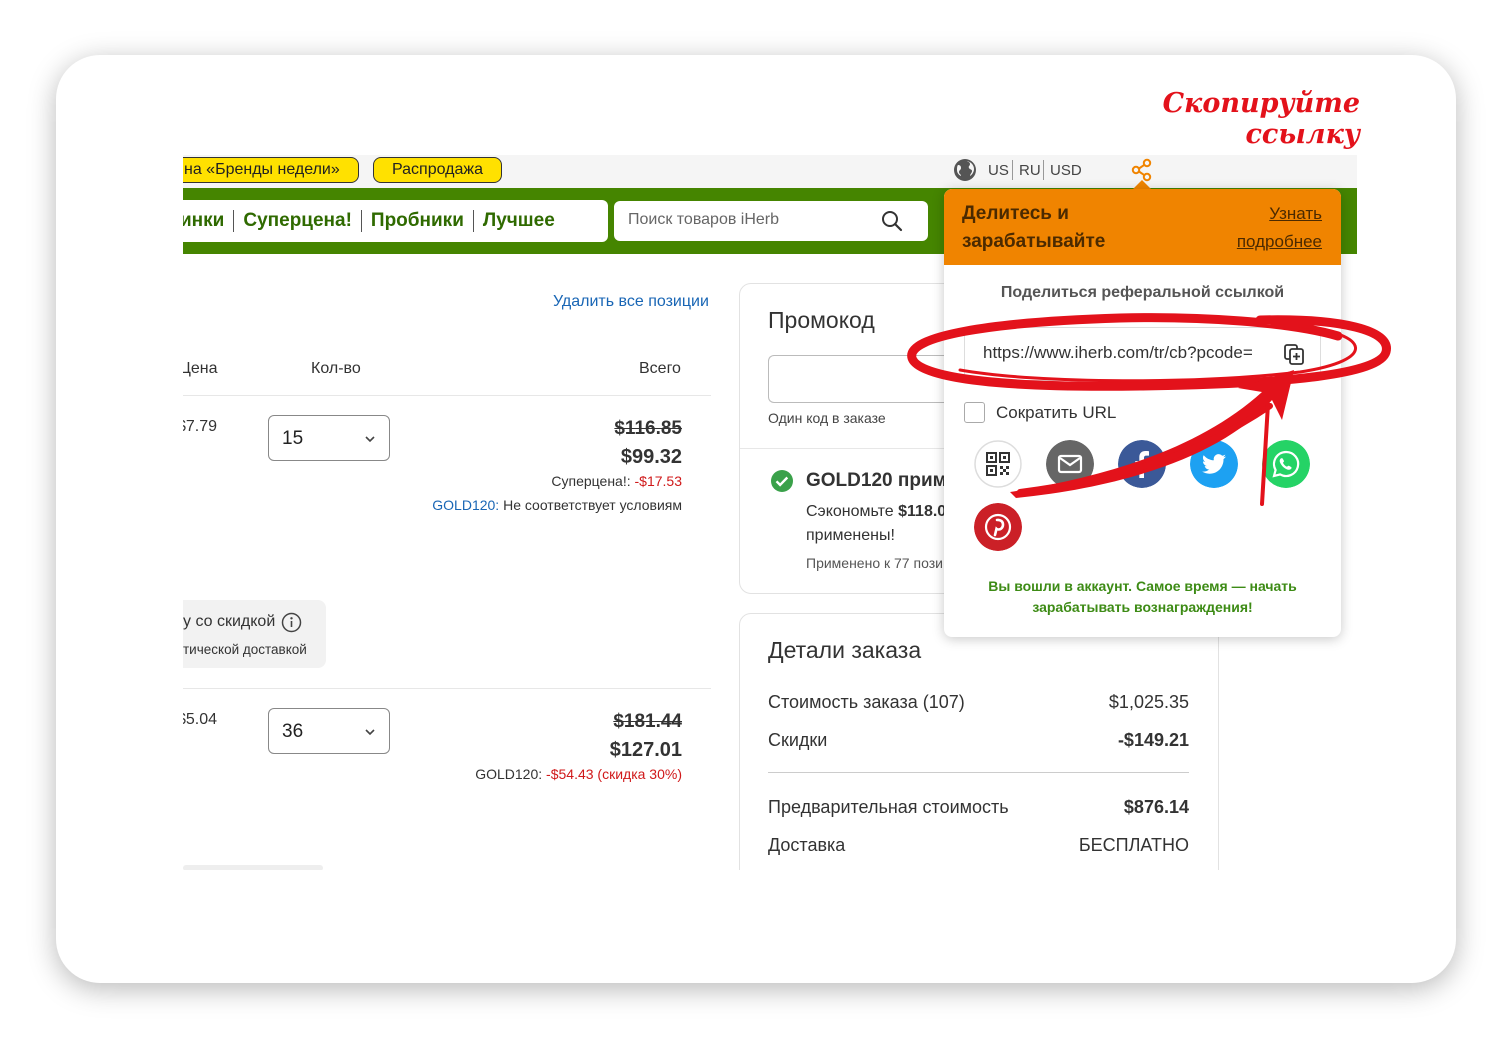  Describe the element at coordinates (509, 774) in the screenshot. I see `discount-label: GOLD120:` at that location.